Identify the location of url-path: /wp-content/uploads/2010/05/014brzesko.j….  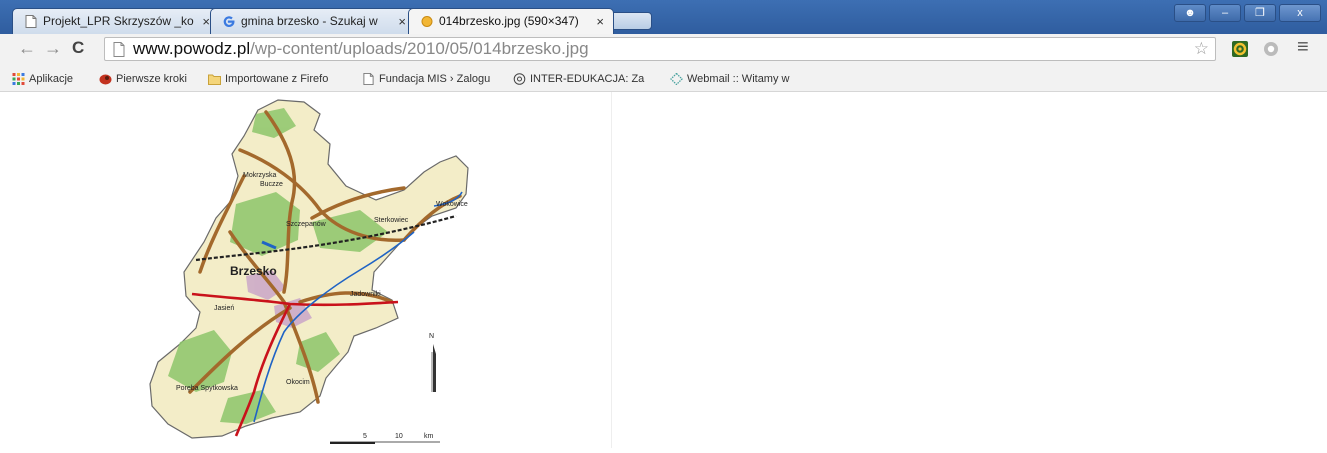
(419, 48).